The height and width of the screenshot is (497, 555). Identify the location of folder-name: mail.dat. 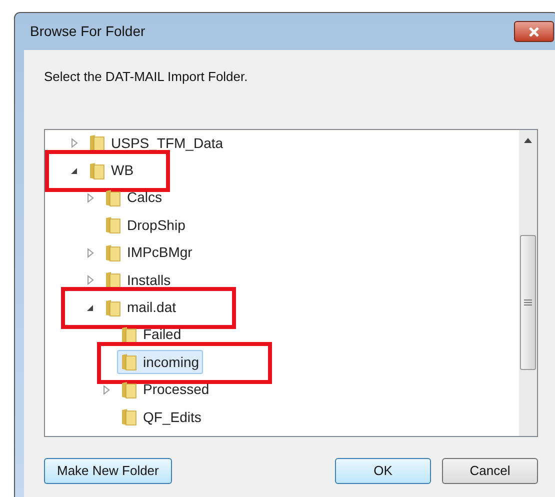
(151, 308).